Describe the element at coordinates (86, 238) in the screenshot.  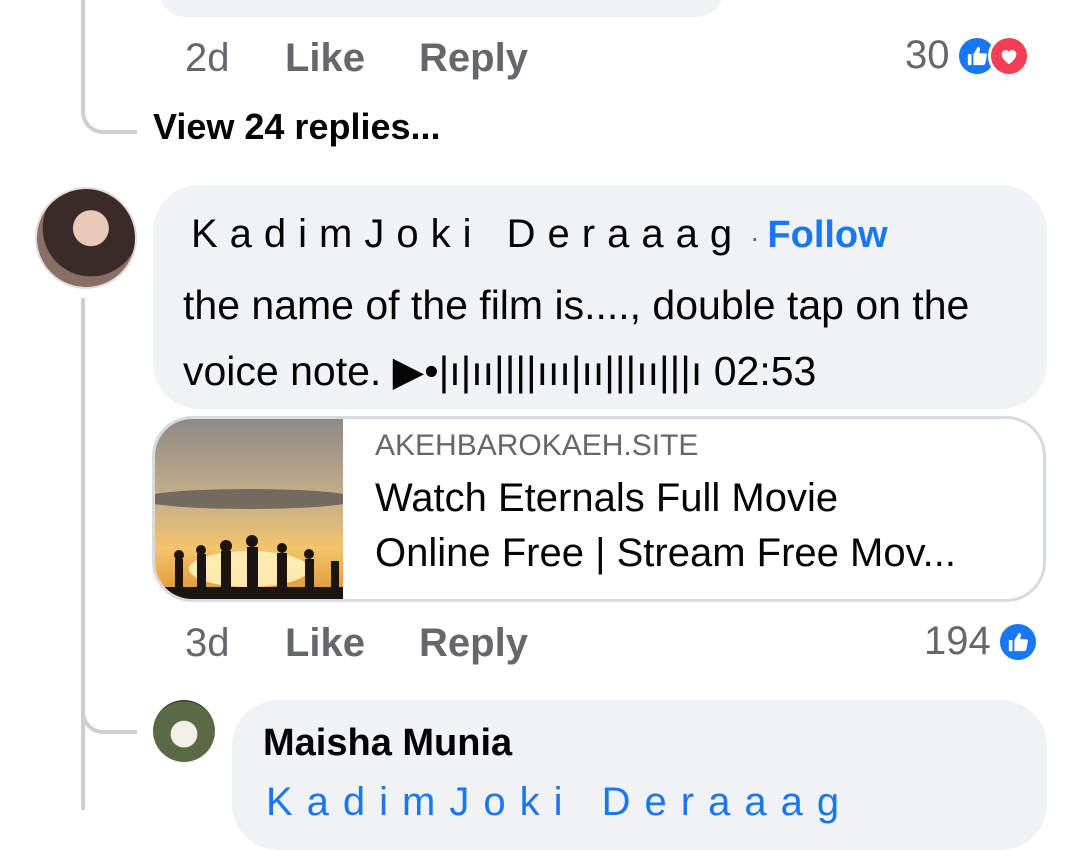
I see `avatar` at that location.